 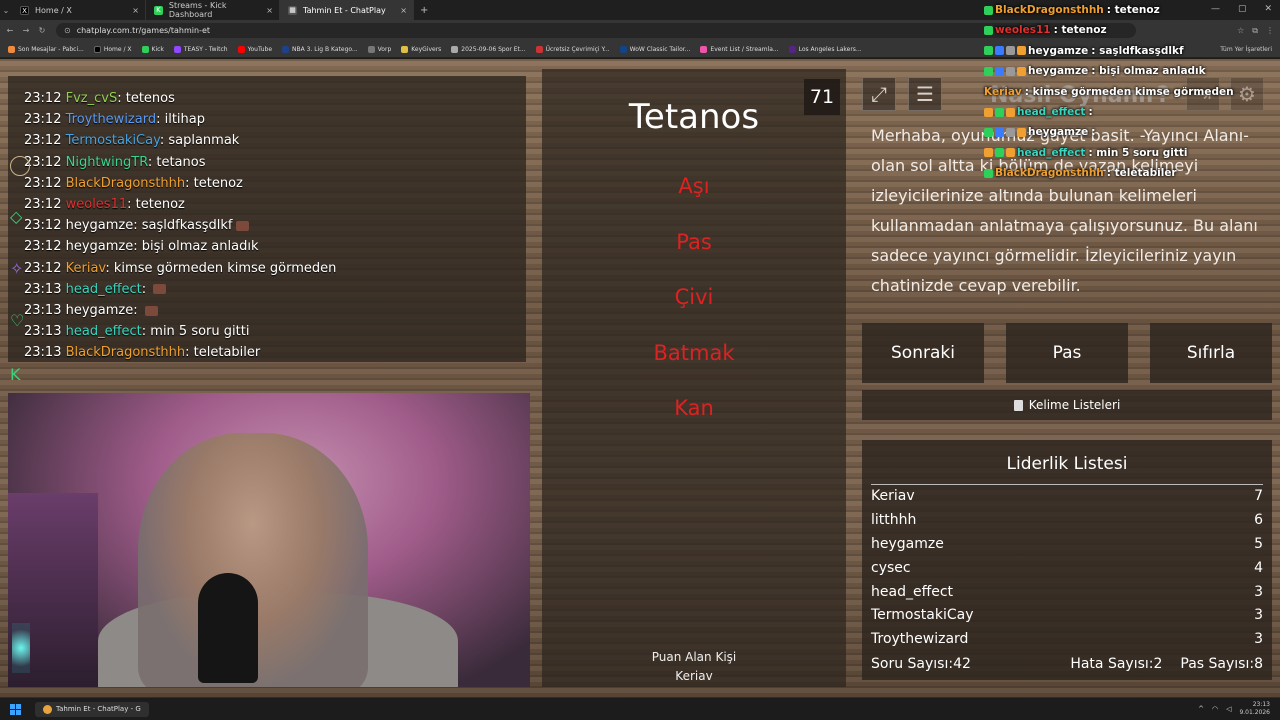 What do you see at coordinates (1067, 521) in the screenshot?
I see `leaderboard-row: litthhh 6` at bounding box center [1067, 521].